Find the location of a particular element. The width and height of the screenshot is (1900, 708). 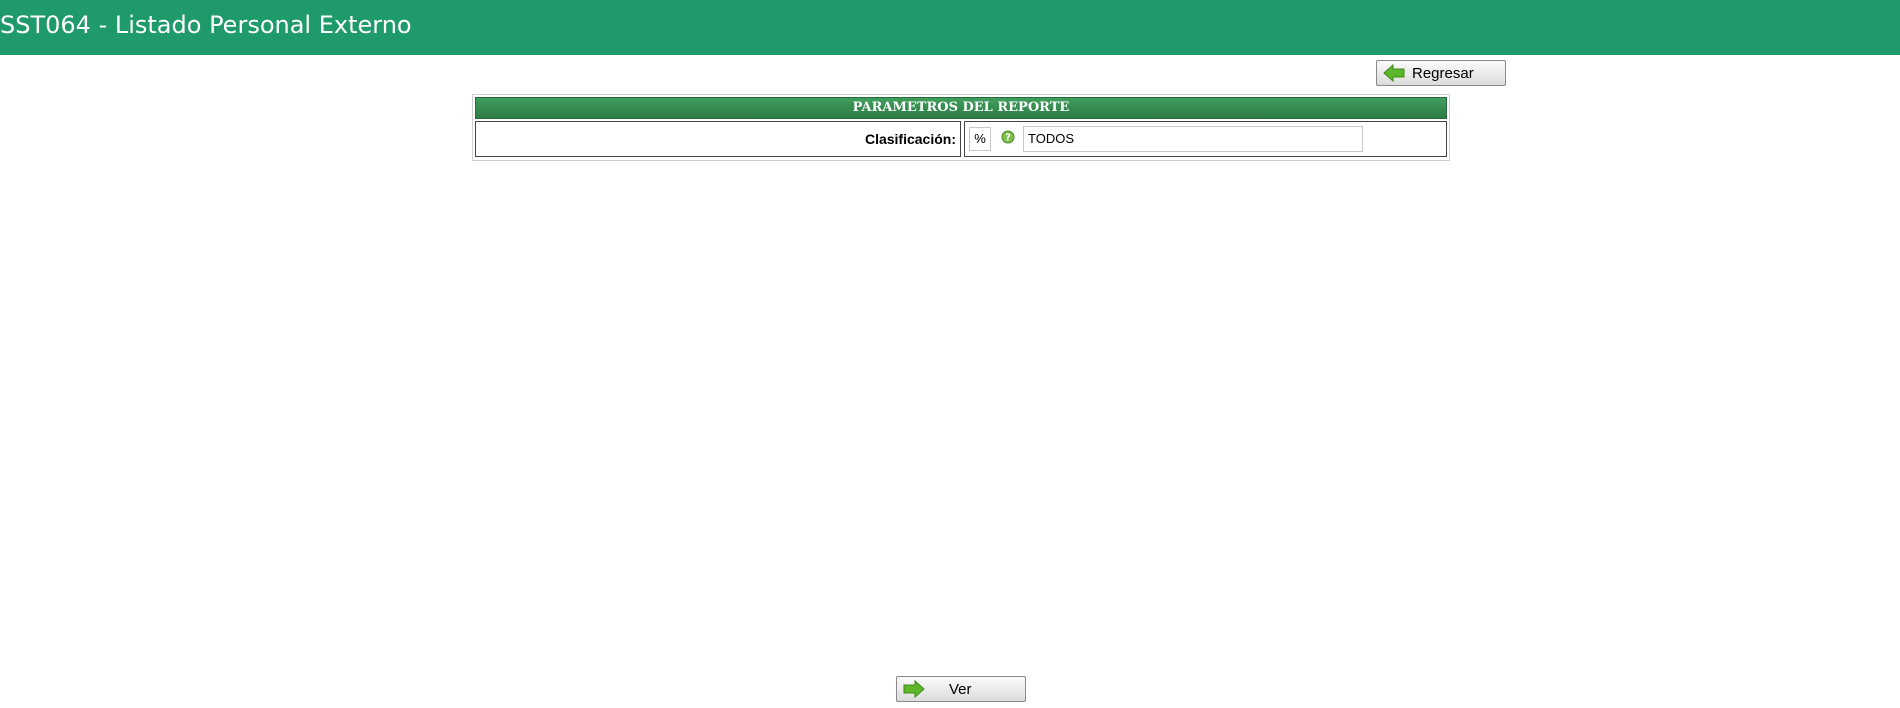

view-button: Ver is located at coordinates (961, 689).